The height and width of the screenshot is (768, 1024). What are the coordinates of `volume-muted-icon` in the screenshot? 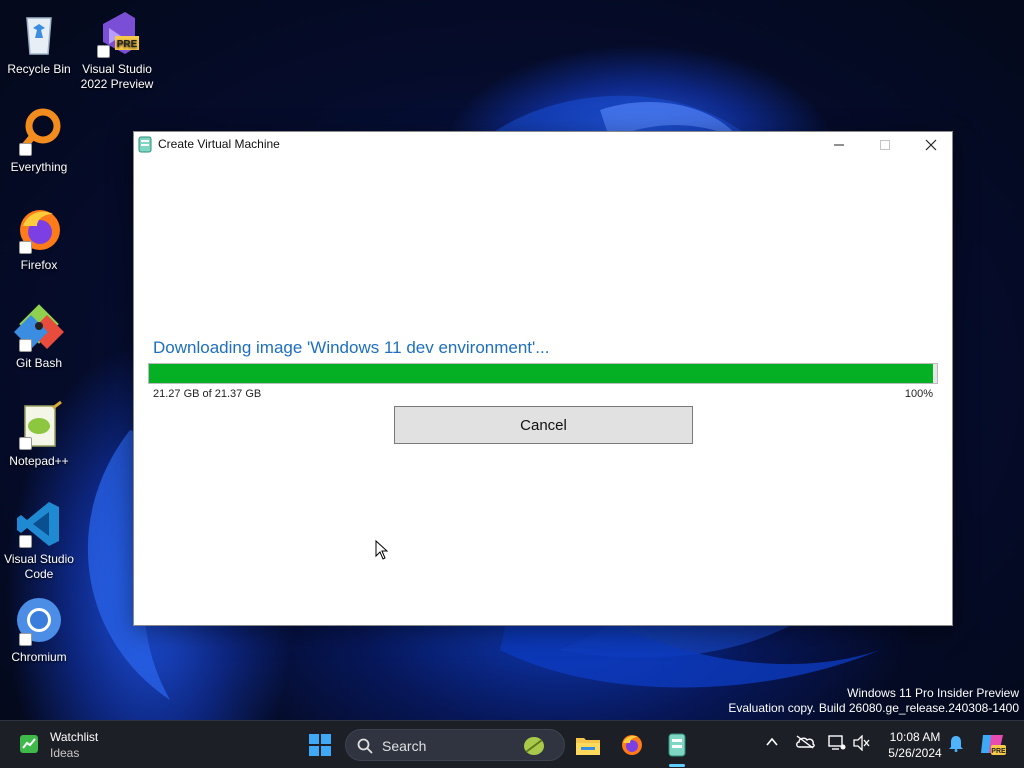 It's located at (862, 743).